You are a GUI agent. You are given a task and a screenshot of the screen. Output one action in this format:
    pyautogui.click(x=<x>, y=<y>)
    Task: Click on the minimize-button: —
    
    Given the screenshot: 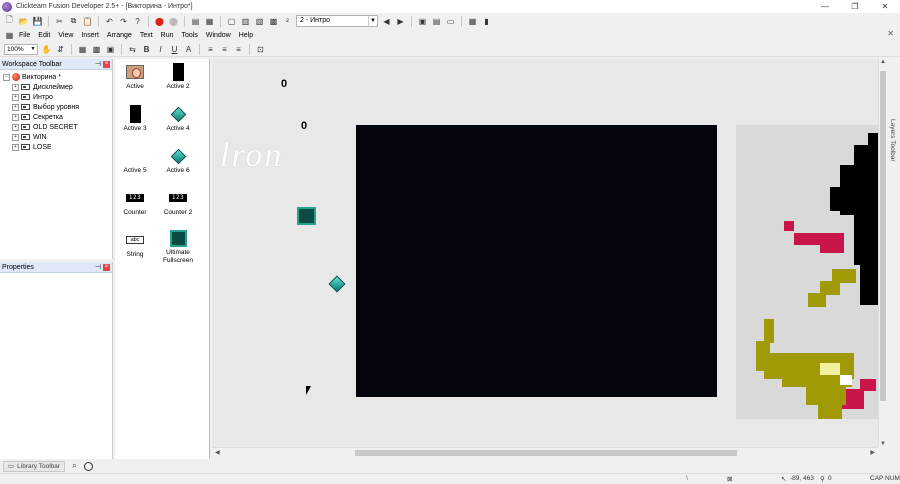 What is the action you would take?
    pyautogui.click(x=825, y=6)
    